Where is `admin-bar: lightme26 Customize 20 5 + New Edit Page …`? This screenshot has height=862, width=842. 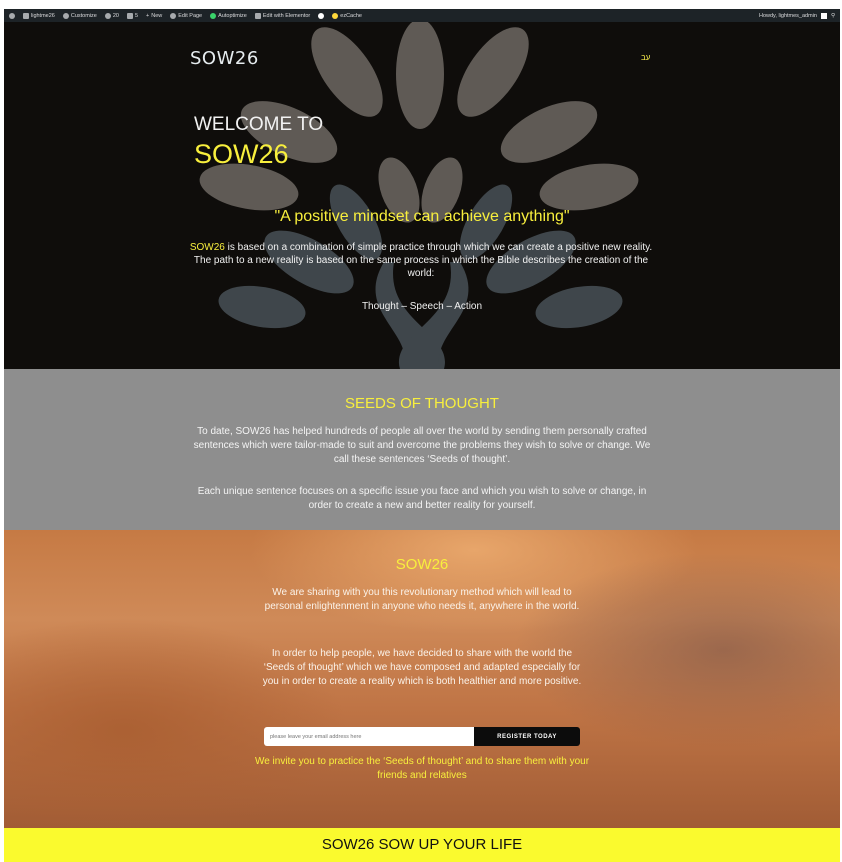 admin-bar: lightme26 Customize 20 5 + New Edit Page … is located at coordinates (422, 15).